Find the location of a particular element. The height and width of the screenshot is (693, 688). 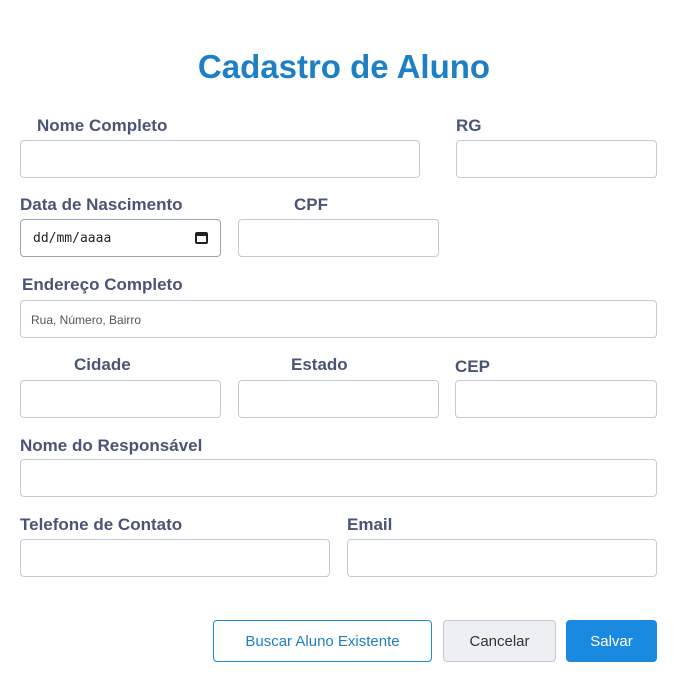

label-cep: CEP is located at coordinates (472, 366).